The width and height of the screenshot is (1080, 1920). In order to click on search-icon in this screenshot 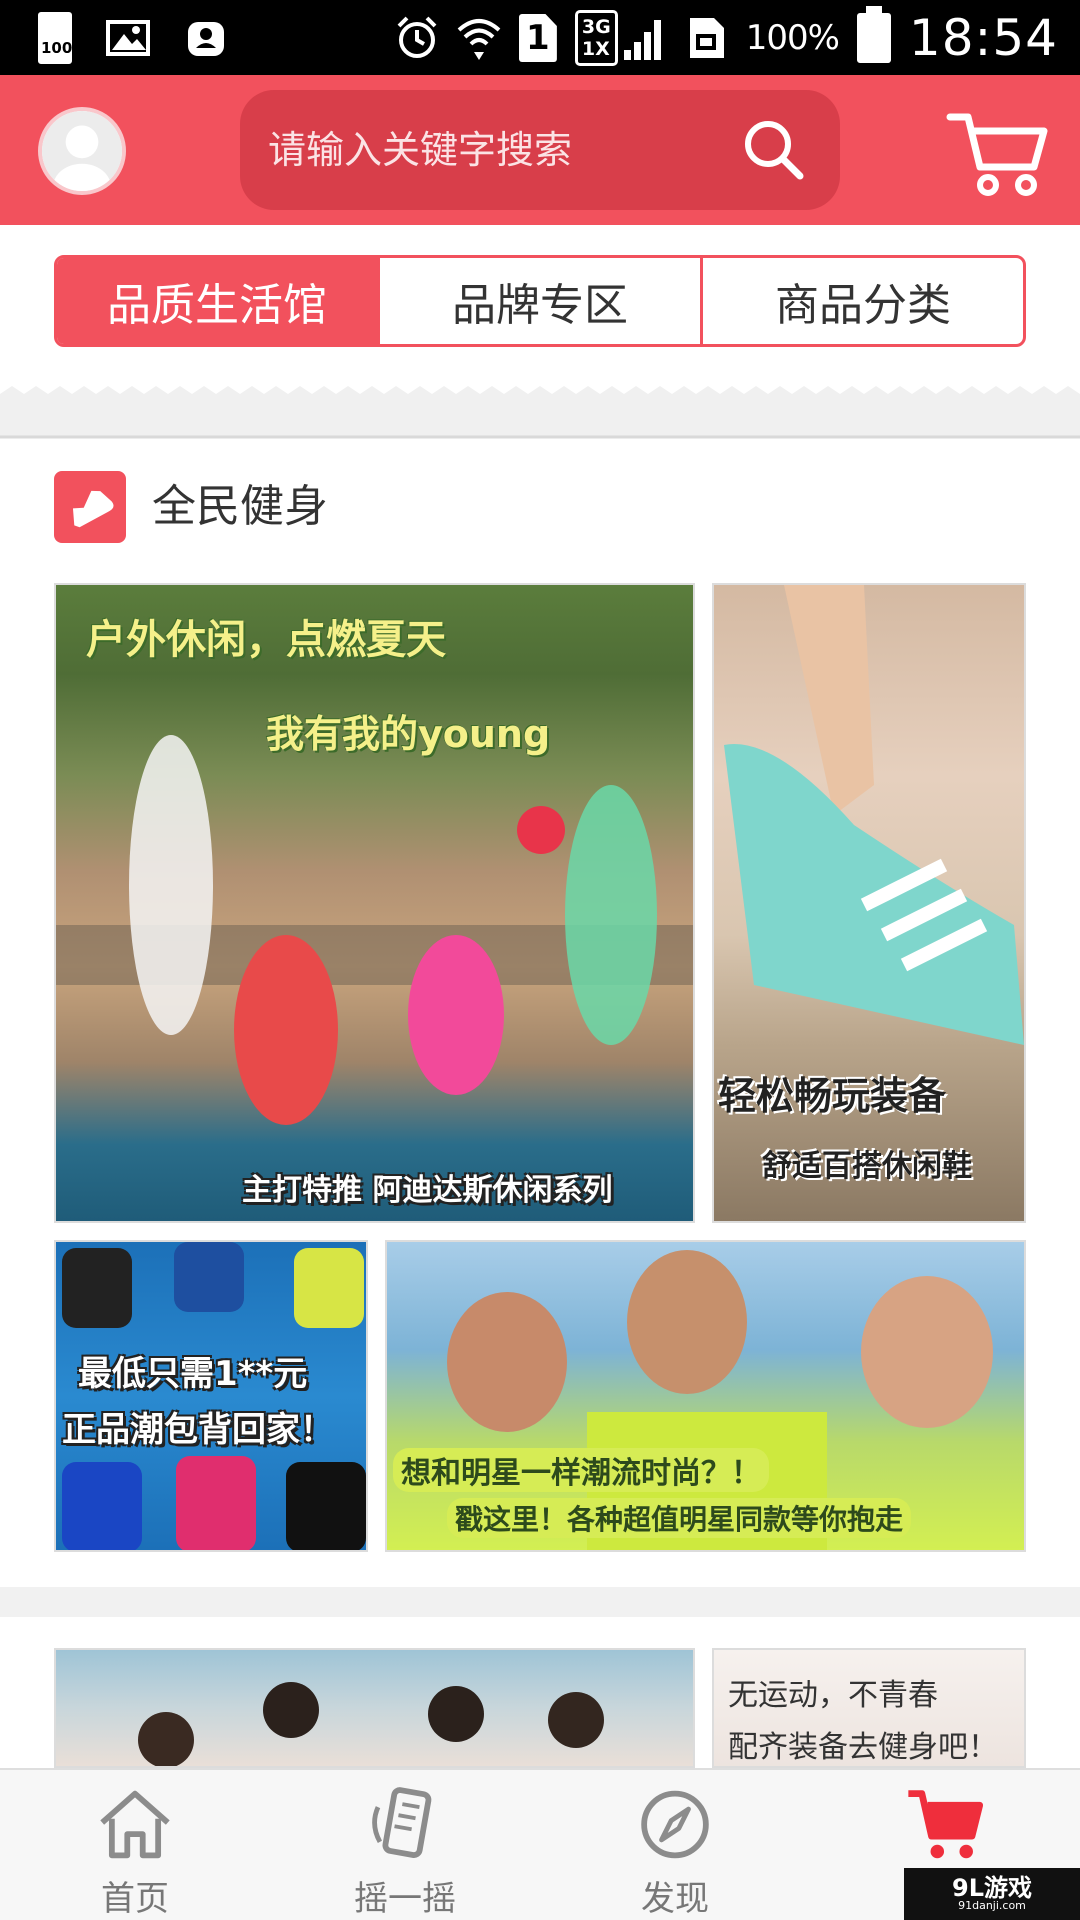, I will do `click(774, 150)`.